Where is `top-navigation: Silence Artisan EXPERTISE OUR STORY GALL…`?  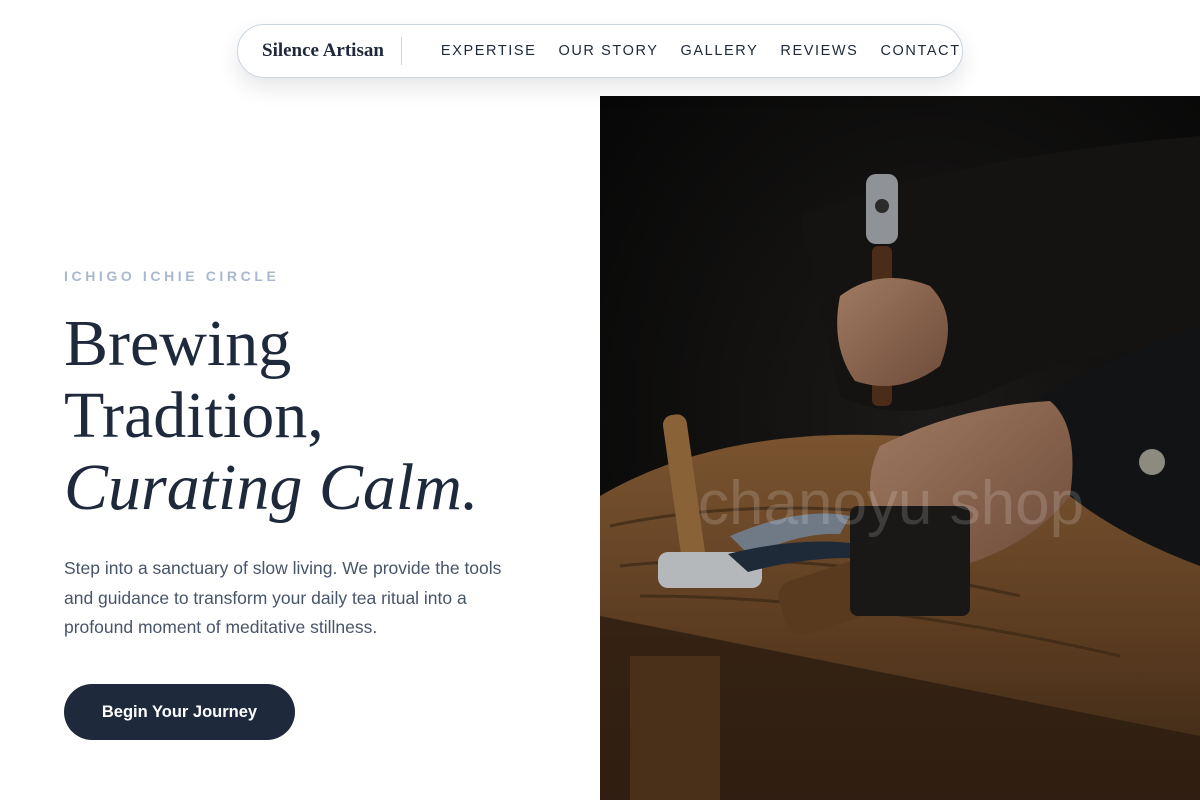
top-navigation: Silence Artisan EXPERTISE OUR STORY GALL… is located at coordinates (600, 51).